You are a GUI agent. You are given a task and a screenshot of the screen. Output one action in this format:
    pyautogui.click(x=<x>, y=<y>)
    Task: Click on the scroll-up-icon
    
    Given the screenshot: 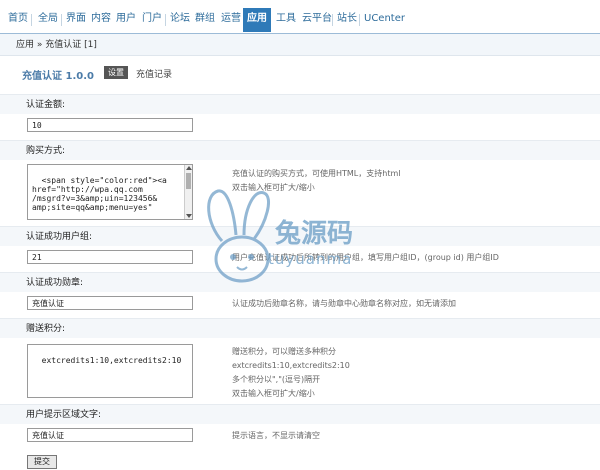 What is the action you would take?
    pyautogui.click(x=189, y=168)
    